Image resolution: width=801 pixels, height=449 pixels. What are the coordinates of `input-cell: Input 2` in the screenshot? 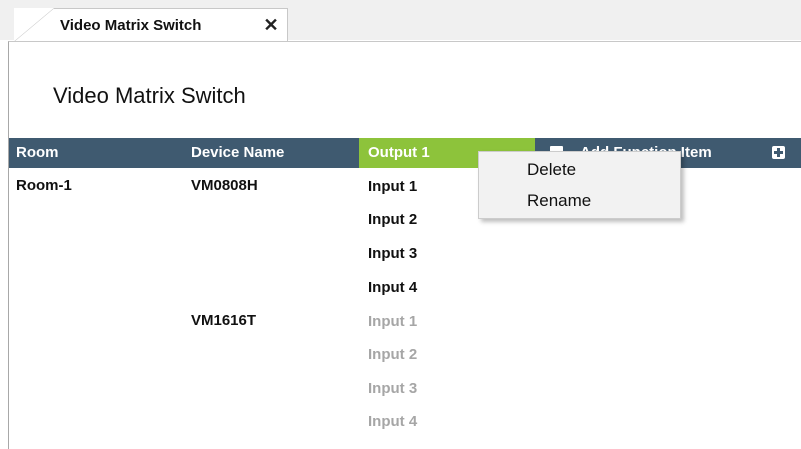 It's located at (392, 219).